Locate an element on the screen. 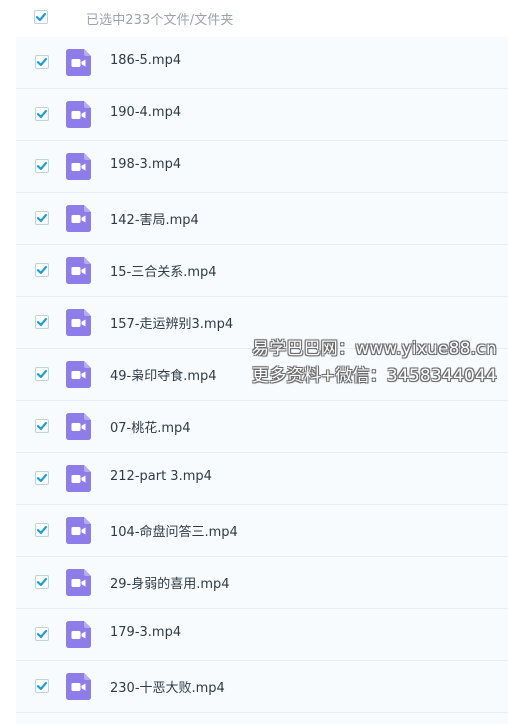 Image resolution: width=508 pixels, height=724 pixels. file-name: 49-枭印夺食.mp4 is located at coordinates (163, 374).